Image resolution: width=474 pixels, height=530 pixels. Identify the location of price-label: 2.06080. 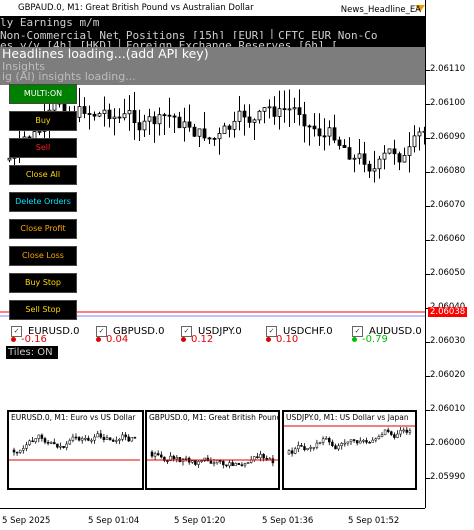
(448, 171).